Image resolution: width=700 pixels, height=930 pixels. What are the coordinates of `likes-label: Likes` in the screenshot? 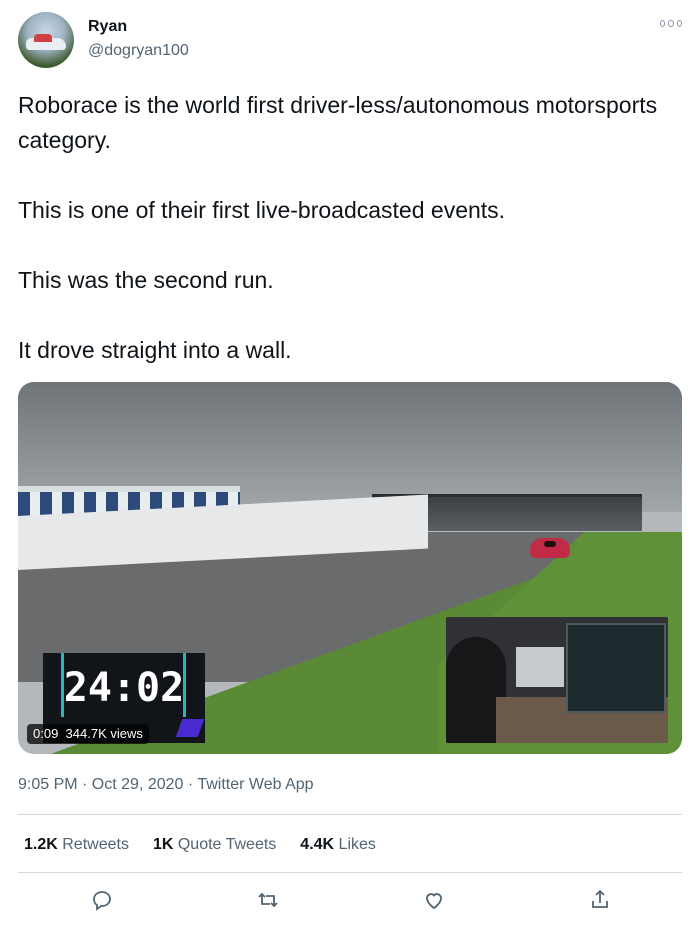 It's located at (357, 844).